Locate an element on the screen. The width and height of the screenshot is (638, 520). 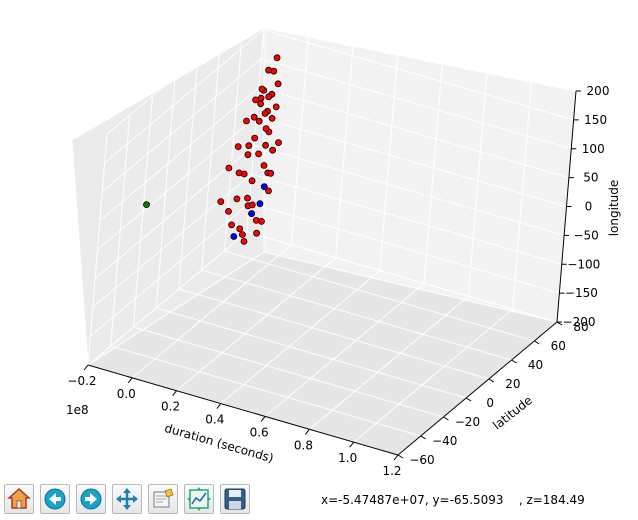
x-offset-label: 1e8 is located at coordinates (77, 410).